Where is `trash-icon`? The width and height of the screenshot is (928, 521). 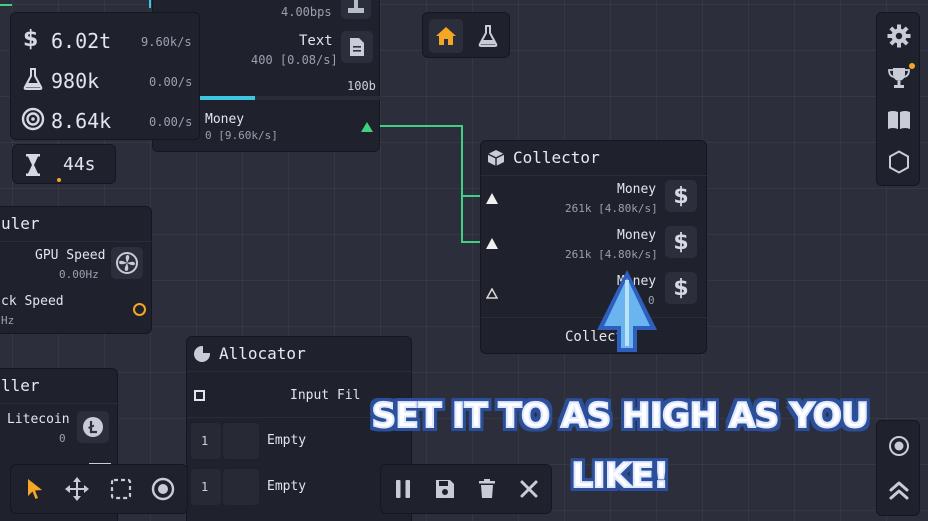
trash-icon is located at coordinates (487, 488).